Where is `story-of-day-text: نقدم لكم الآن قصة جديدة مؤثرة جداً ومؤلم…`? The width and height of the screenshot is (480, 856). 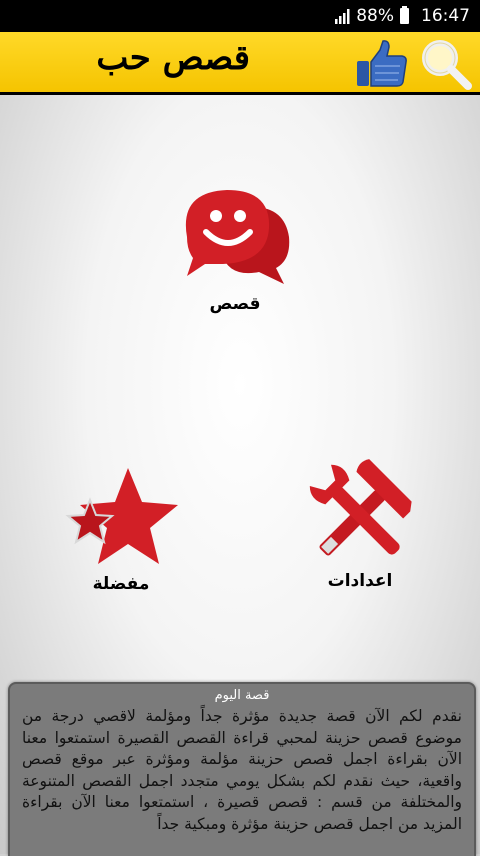
story-of-day-text: نقدم لكم الآن قصة جديدة مؤثرة جداً ومؤلم… is located at coordinates (242, 770).